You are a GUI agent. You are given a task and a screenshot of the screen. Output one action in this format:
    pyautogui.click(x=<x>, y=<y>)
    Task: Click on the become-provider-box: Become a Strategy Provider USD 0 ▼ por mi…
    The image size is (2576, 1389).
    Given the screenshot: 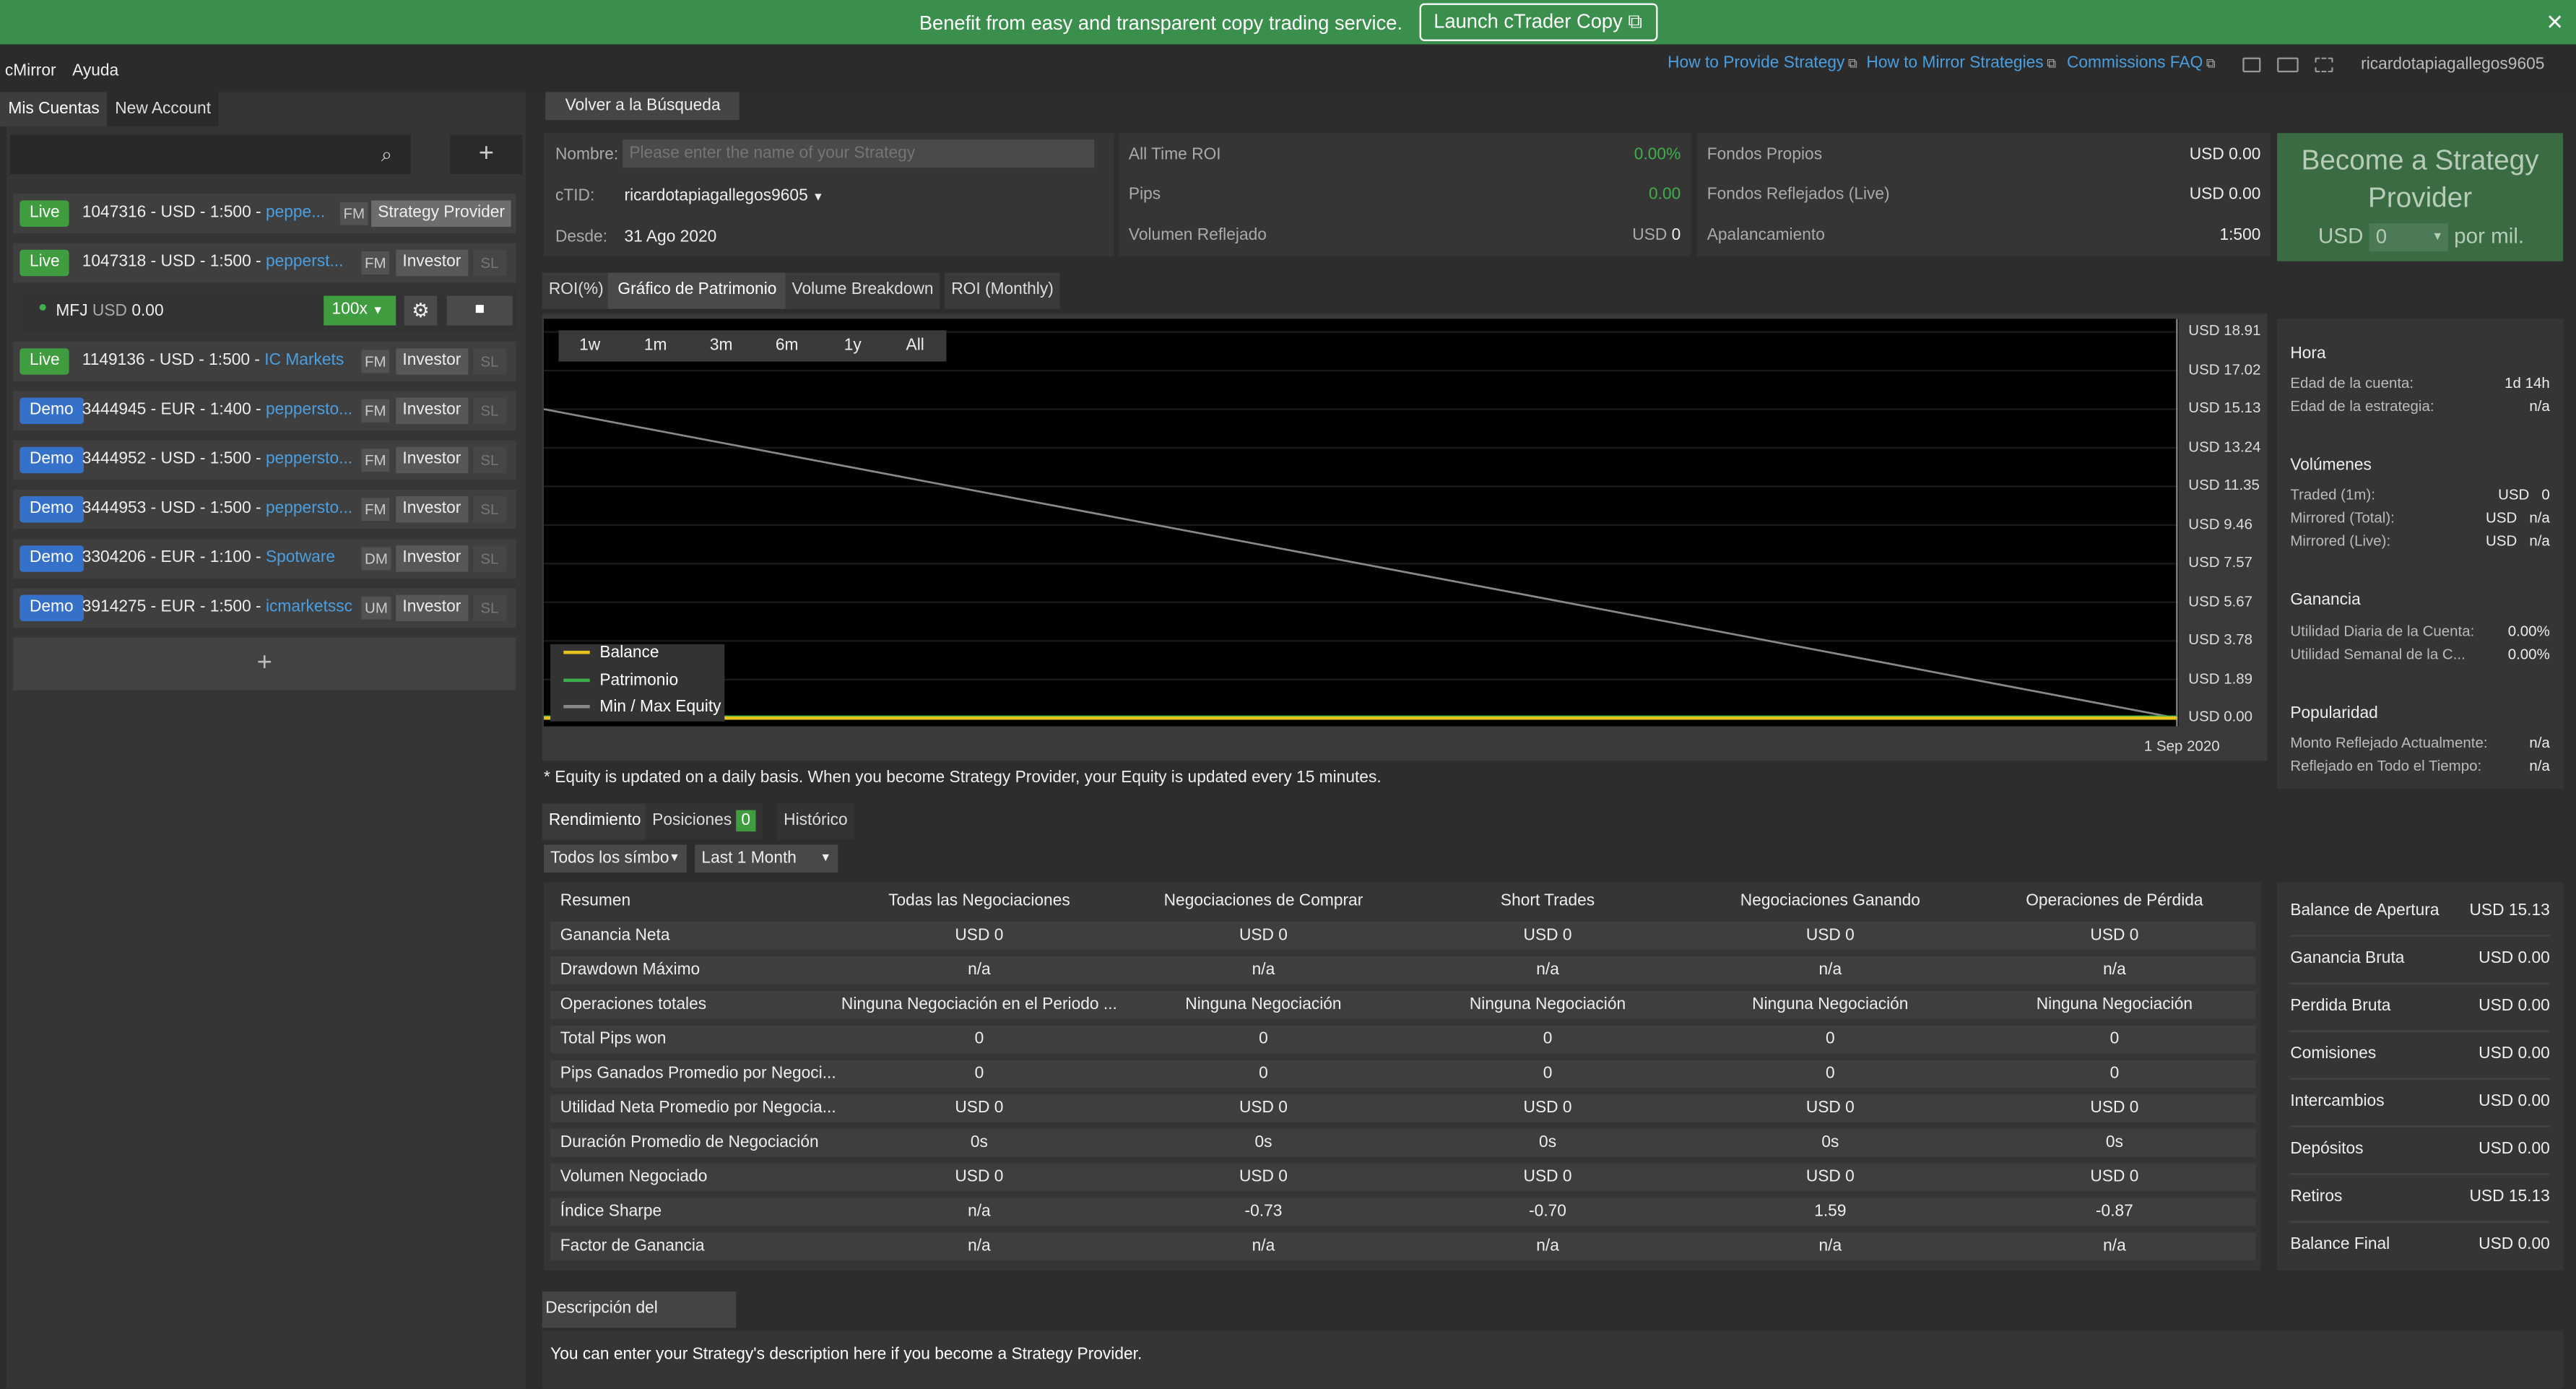 What is the action you would take?
    pyautogui.click(x=2420, y=197)
    